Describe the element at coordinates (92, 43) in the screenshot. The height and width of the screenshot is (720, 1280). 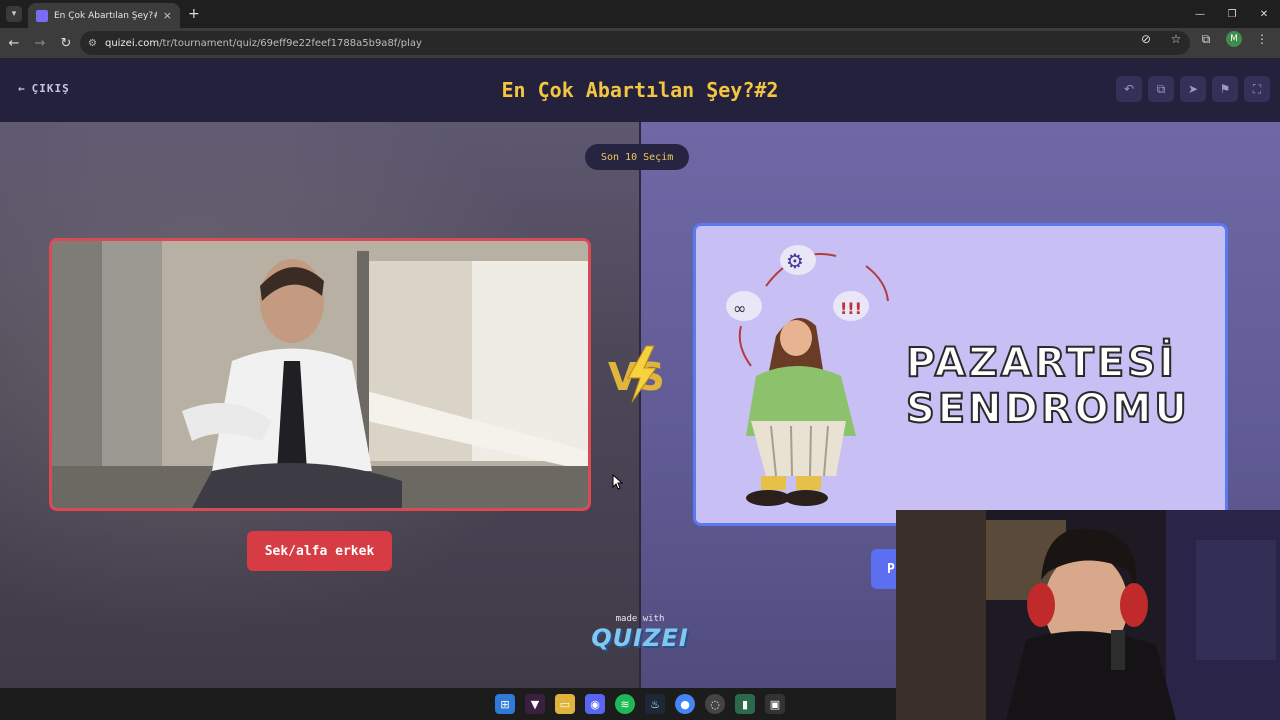
I see `site-info-icon: ⚙` at that location.